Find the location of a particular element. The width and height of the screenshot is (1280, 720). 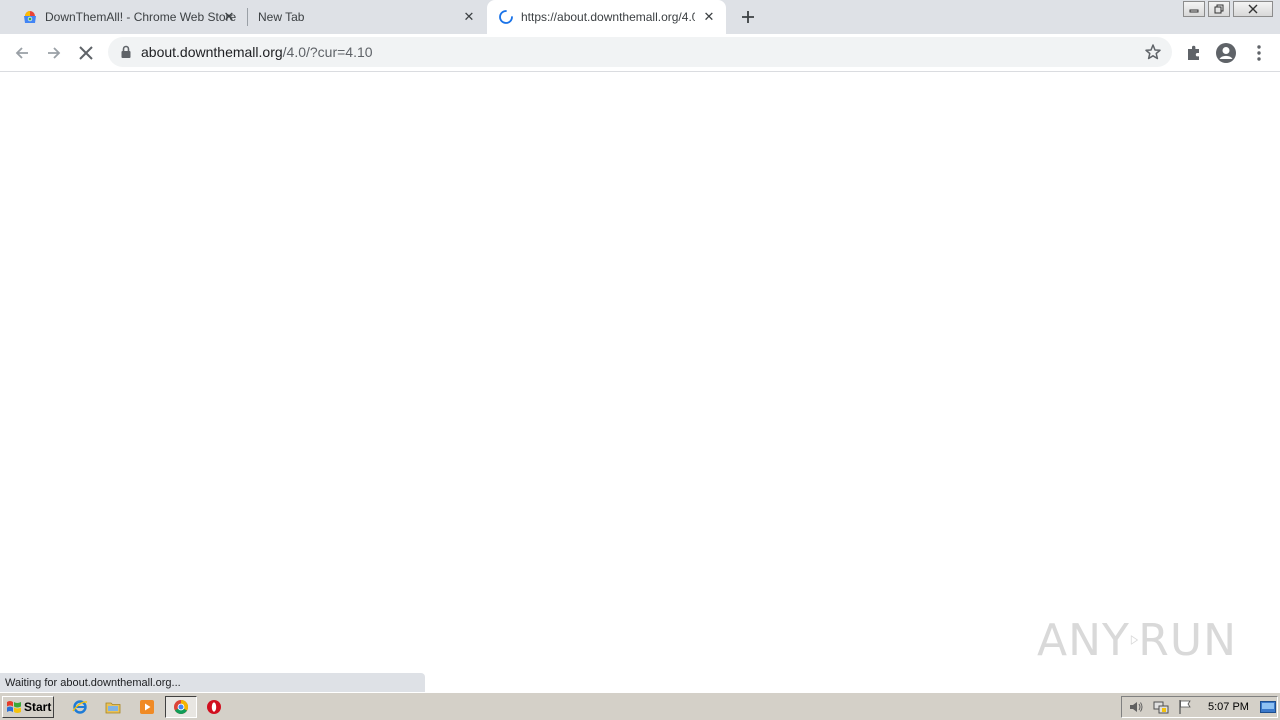

tab-new-tab: New Tab ✕ is located at coordinates (367, 17).